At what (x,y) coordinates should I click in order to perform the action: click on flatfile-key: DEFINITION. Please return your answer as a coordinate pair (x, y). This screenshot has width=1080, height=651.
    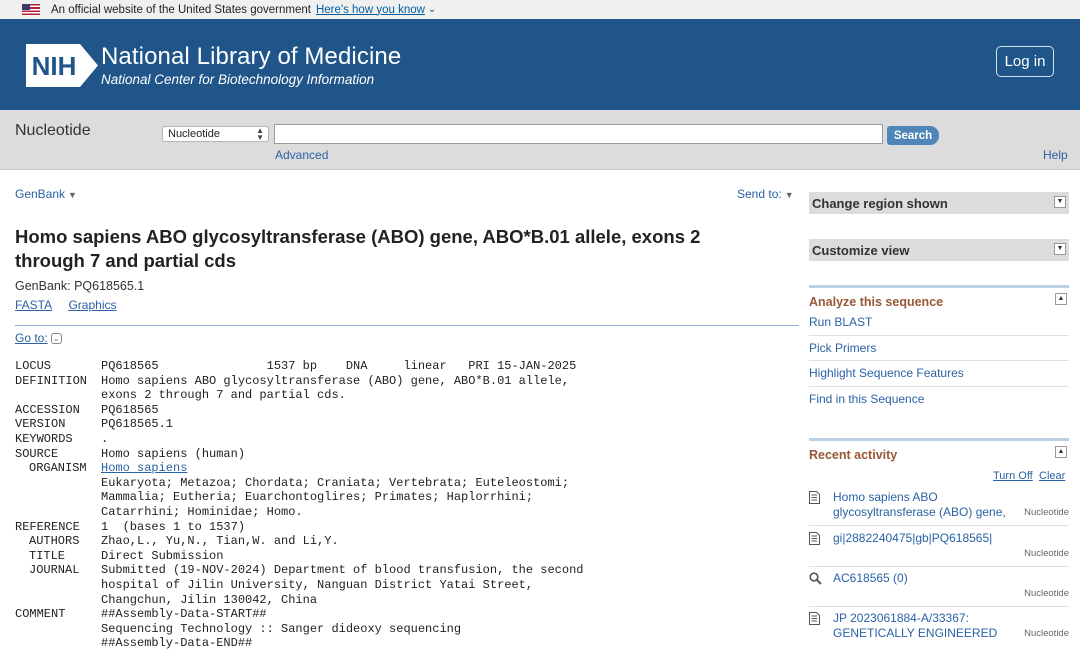
    Looking at the image, I should click on (51, 380).